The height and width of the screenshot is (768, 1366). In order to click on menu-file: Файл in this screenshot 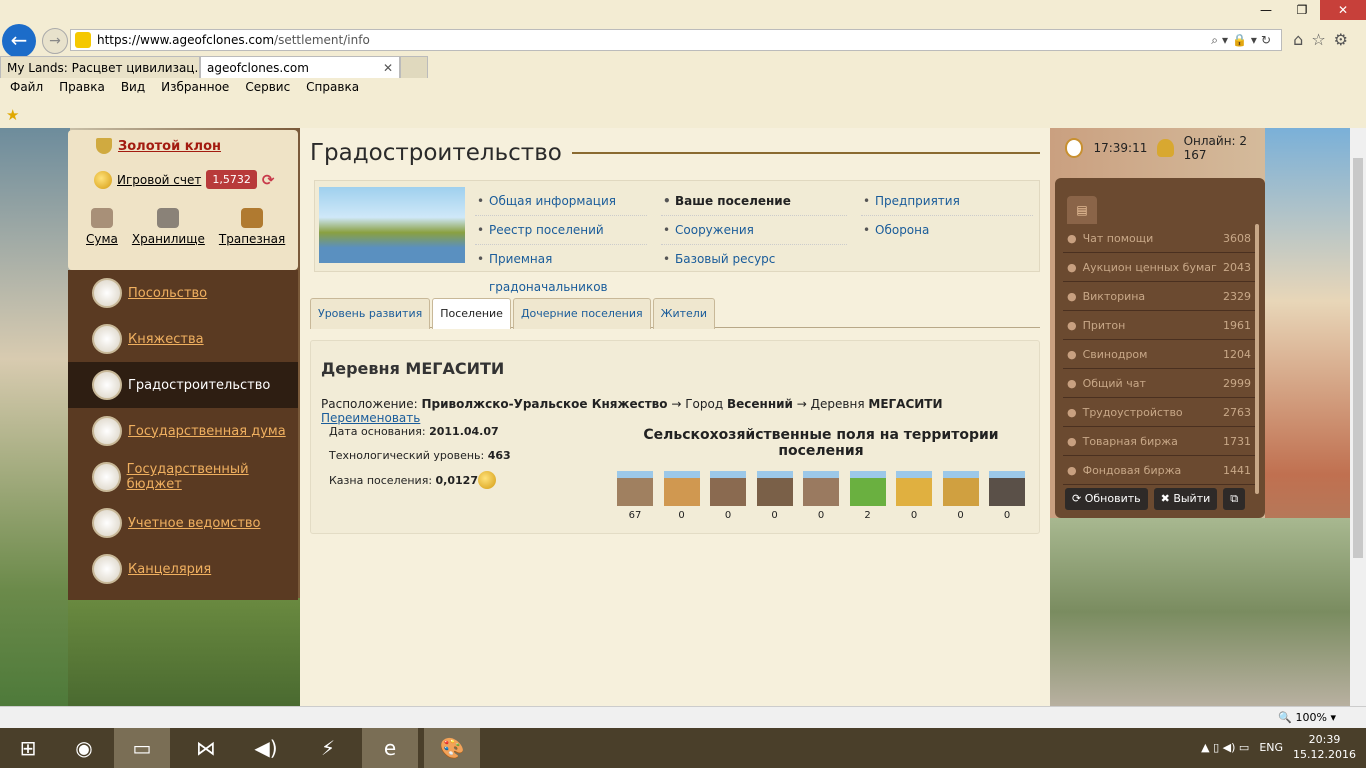, I will do `click(26, 89)`.